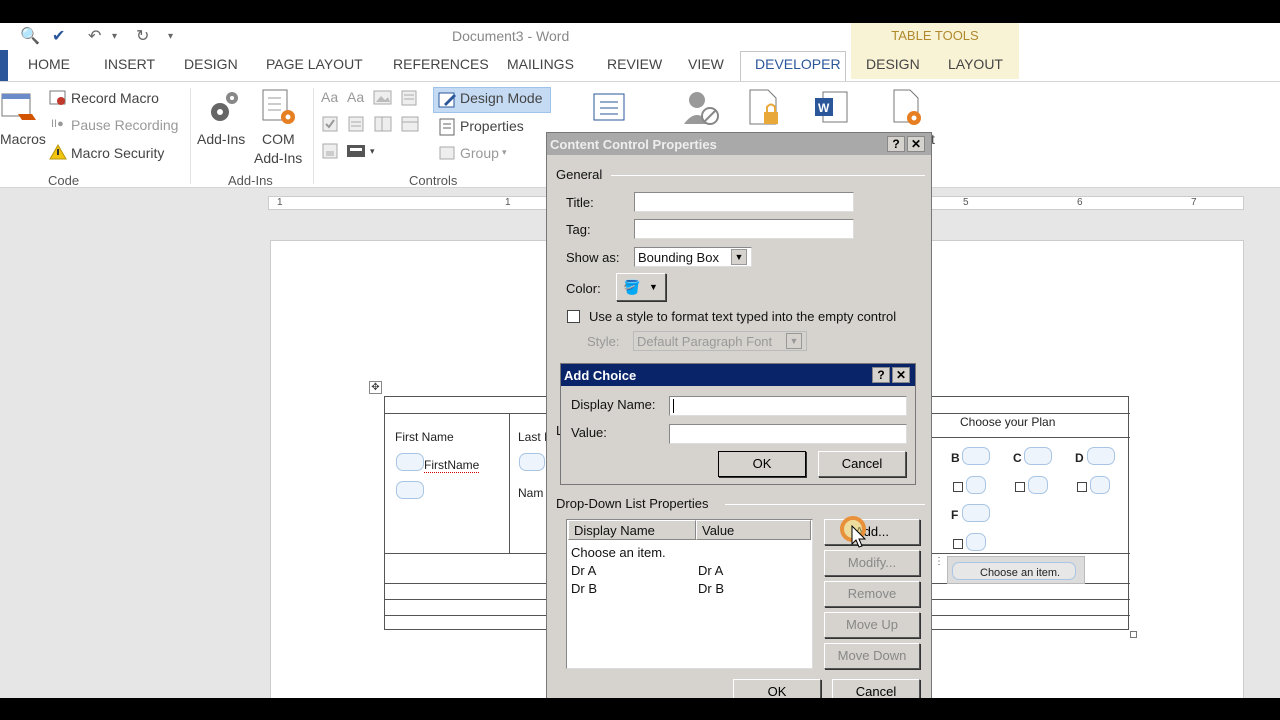 The height and width of the screenshot is (720, 1280). I want to click on move-up-button: Move Up, so click(872, 625).